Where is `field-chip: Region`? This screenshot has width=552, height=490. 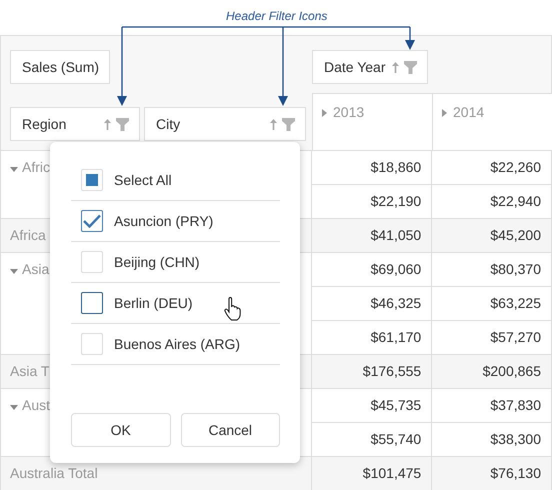
field-chip: Region is located at coordinates (75, 124).